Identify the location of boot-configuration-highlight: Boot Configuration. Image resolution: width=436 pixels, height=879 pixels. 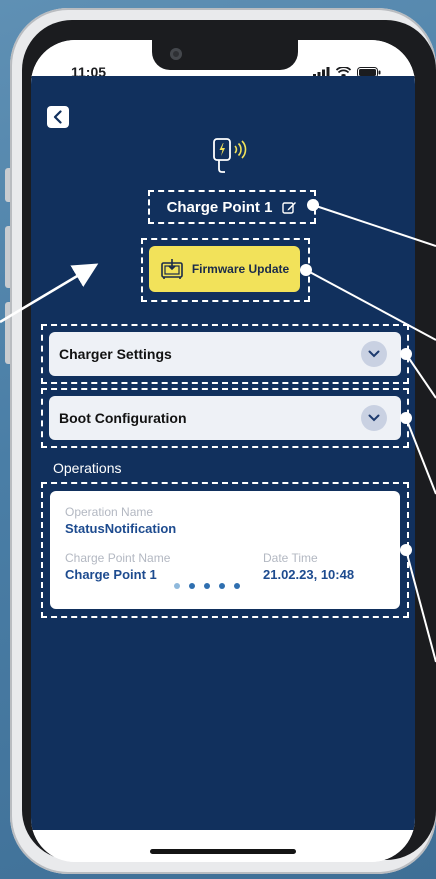
(225, 418).